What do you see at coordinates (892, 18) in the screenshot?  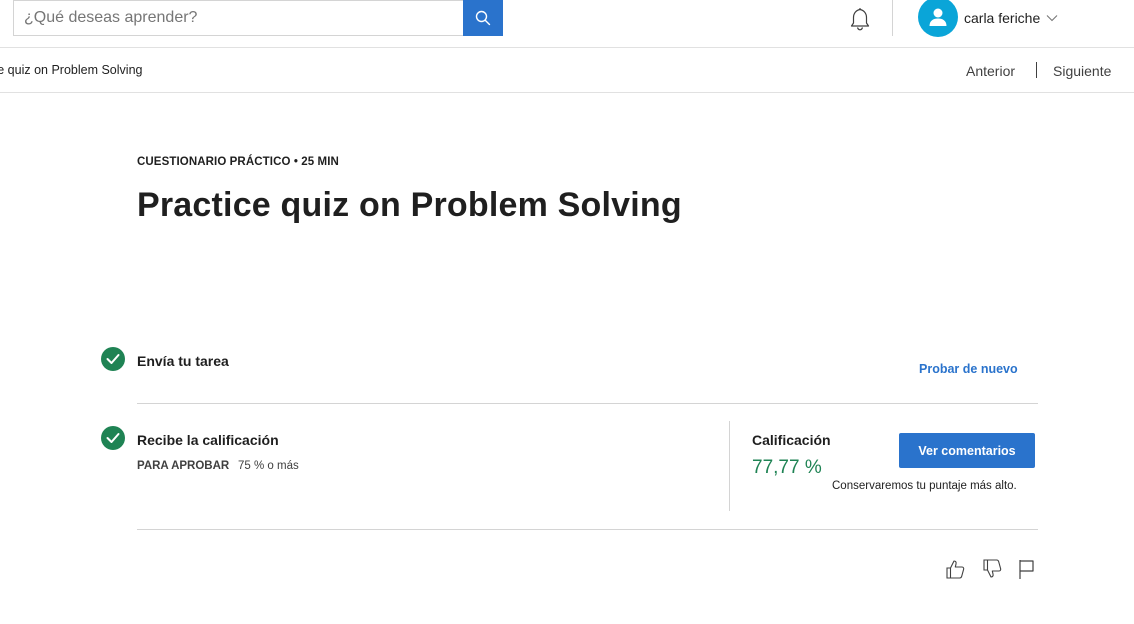 I see `header-divider` at bounding box center [892, 18].